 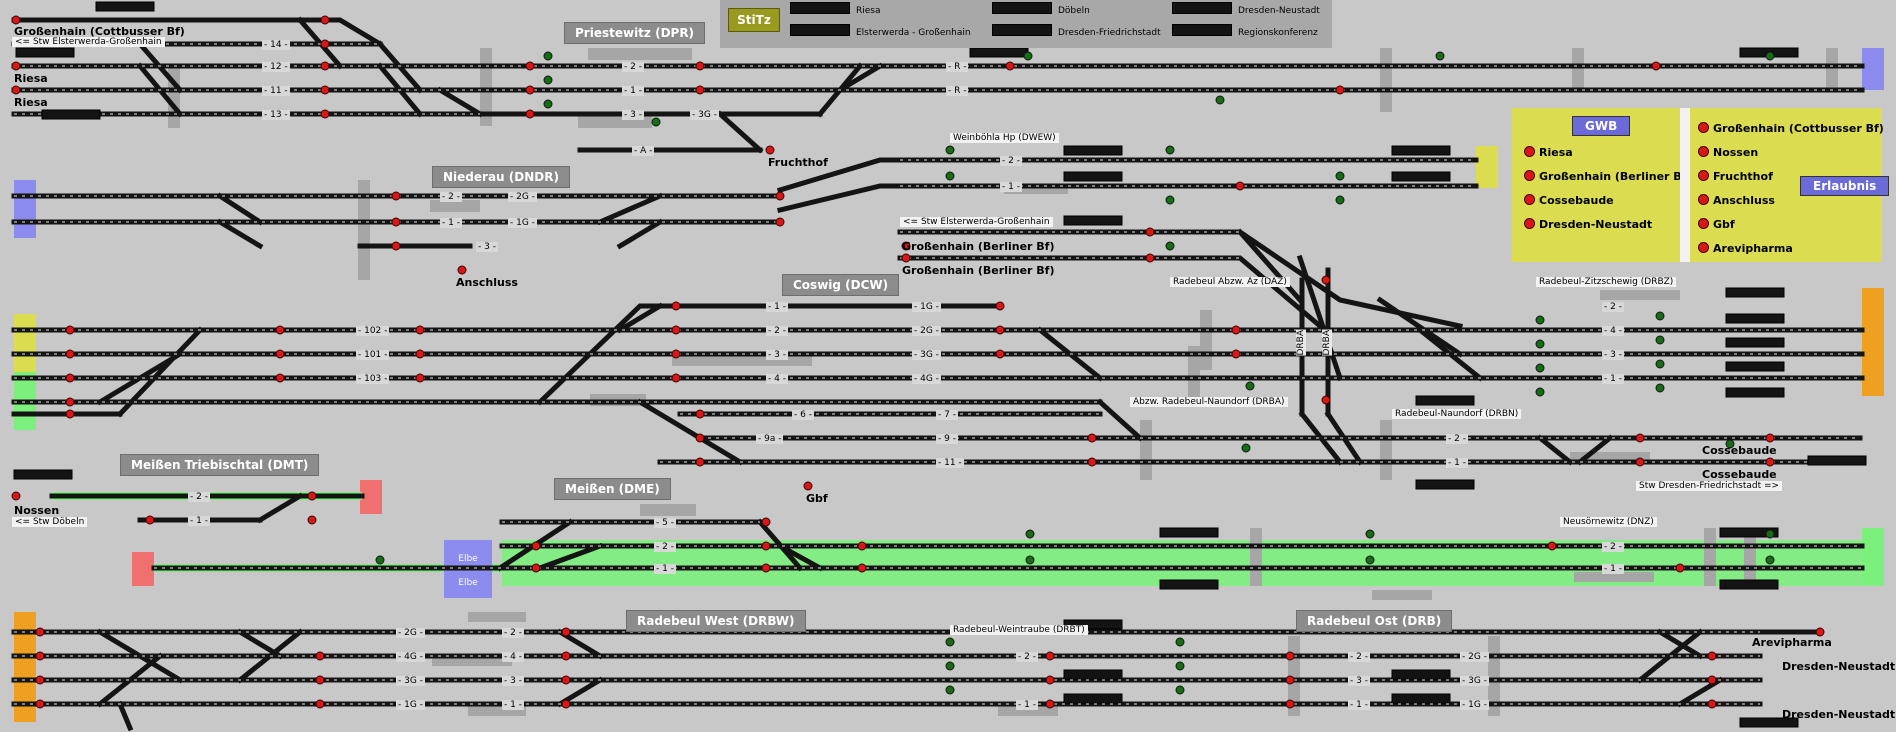 What do you see at coordinates (1209, 402) in the screenshot?
I see `note-drba: Abzw. Radebeul-Naundorf (DRBA)` at bounding box center [1209, 402].